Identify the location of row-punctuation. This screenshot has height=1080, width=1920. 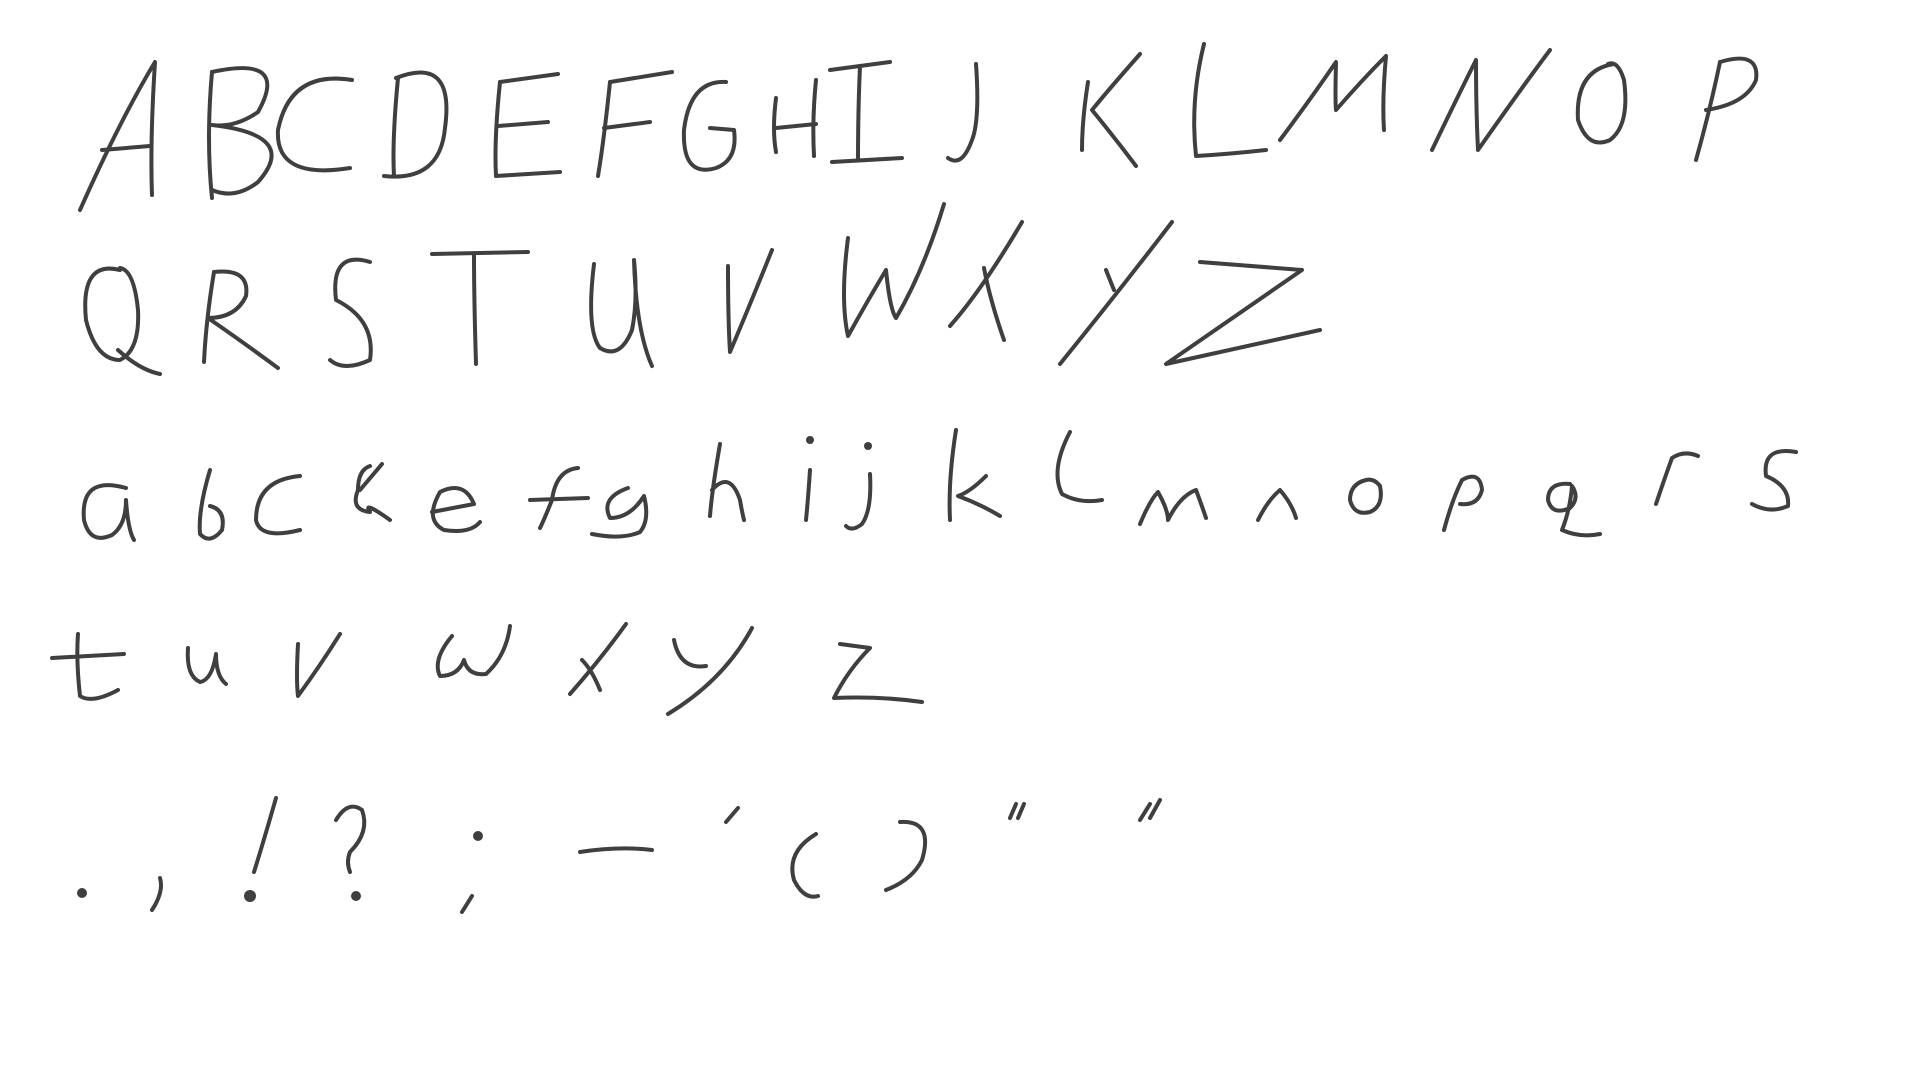
(619, 855).